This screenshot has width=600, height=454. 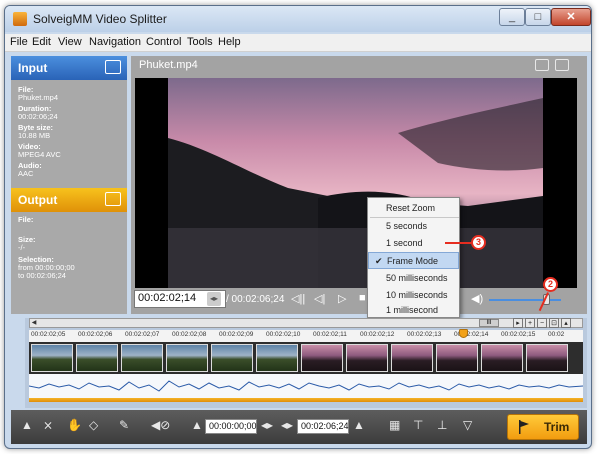 I want to click on menu-item-reset-zoom: Reset Zoom, so click(x=413, y=208).